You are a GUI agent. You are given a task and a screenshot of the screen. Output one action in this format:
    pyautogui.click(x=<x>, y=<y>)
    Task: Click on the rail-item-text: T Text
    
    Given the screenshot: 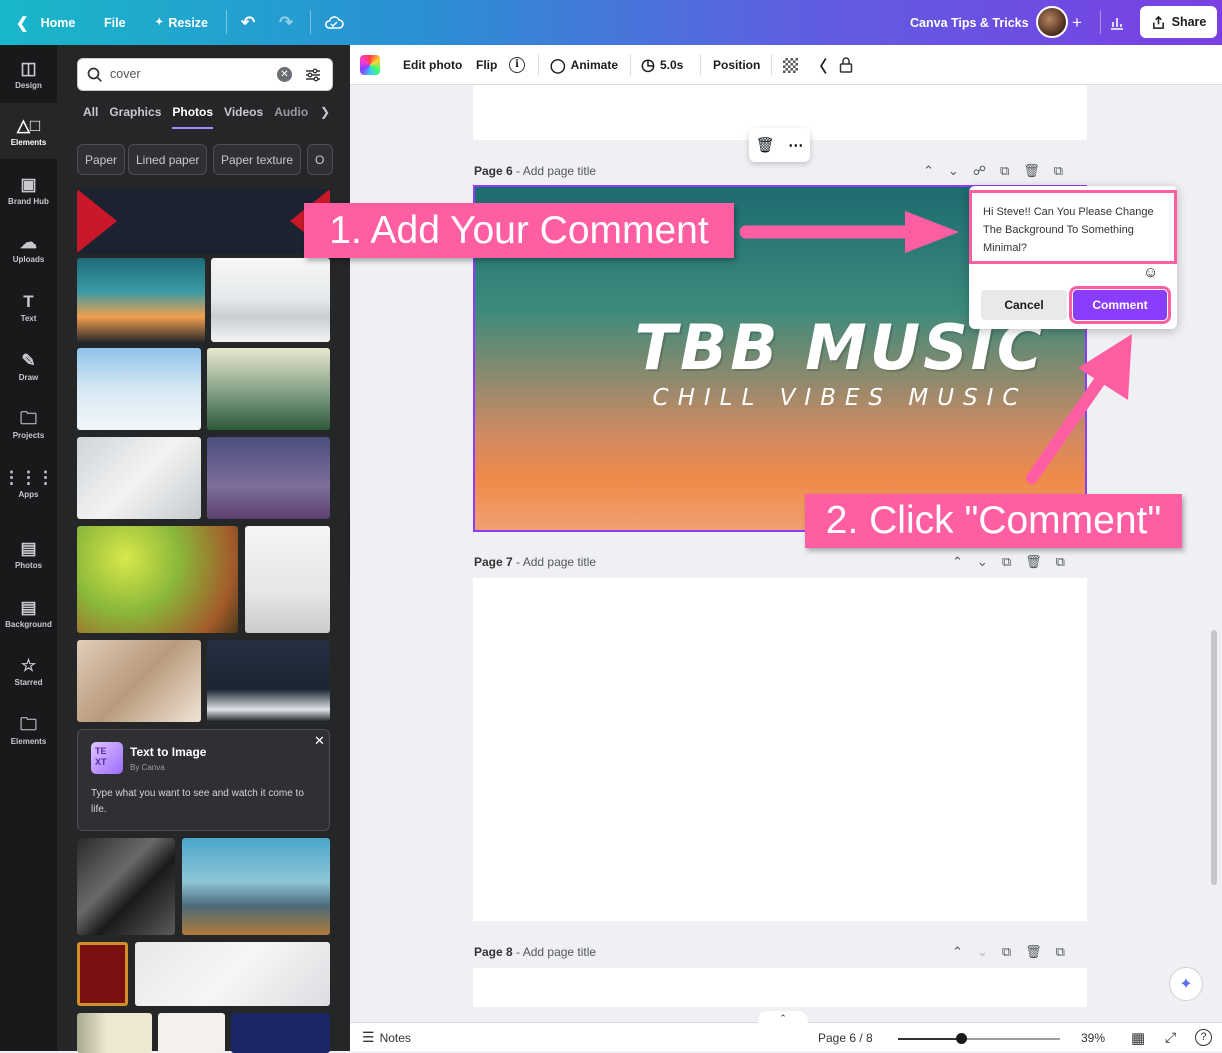 What is the action you would take?
    pyautogui.click(x=28, y=307)
    